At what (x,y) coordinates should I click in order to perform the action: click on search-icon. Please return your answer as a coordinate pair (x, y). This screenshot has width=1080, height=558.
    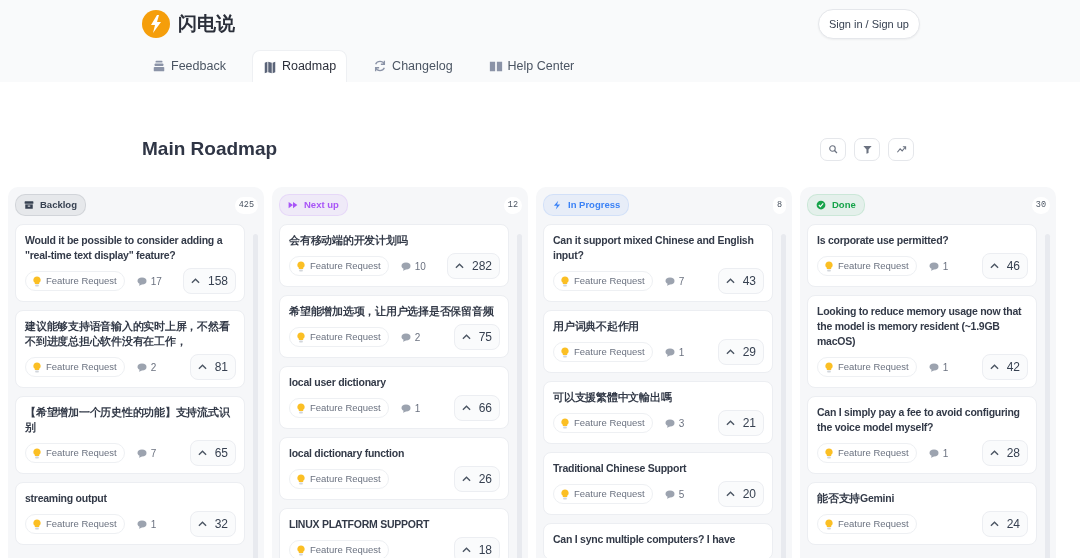
    Looking at the image, I should click on (833, 149).